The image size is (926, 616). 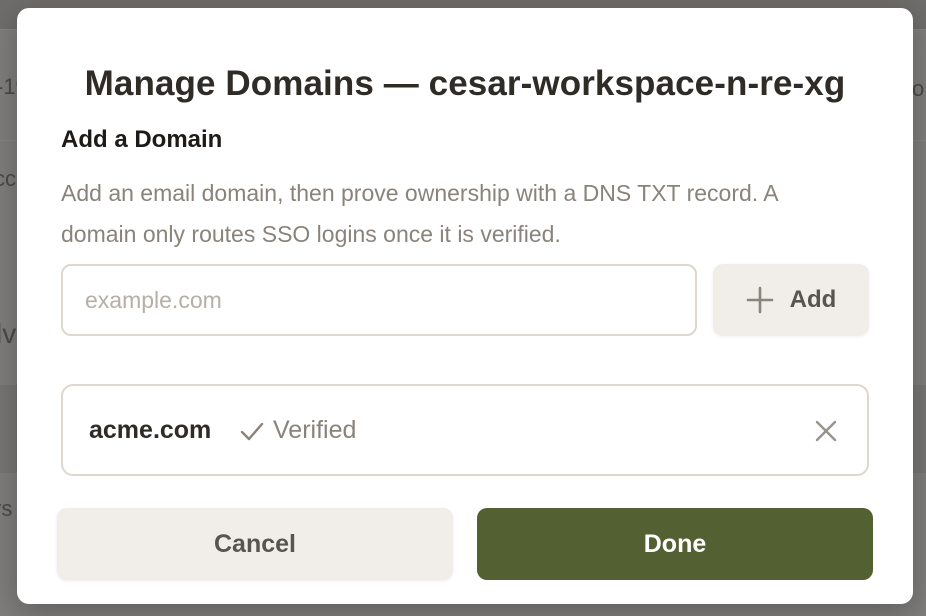 What do you see at coordinates (150, 430) in the screenshot?
I see `domain-name: acme.com` at bounding box center [150, 430].